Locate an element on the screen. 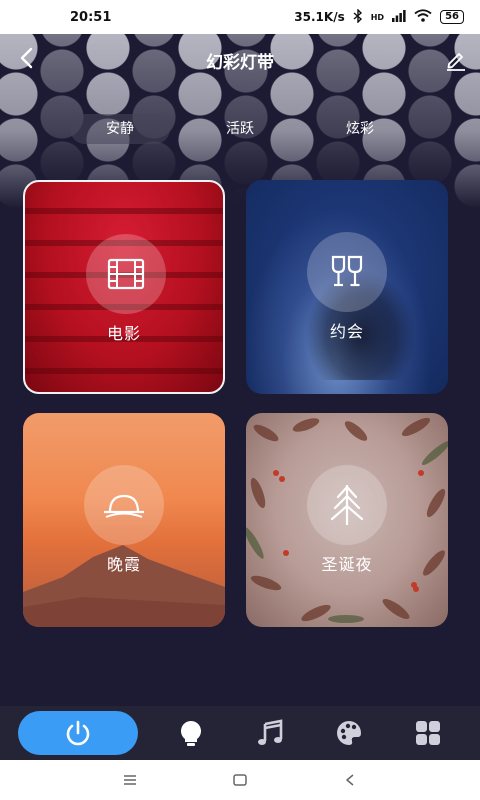 This screenshot has height=800, width=480. pencil-icon is located at coordinates (456, 62).